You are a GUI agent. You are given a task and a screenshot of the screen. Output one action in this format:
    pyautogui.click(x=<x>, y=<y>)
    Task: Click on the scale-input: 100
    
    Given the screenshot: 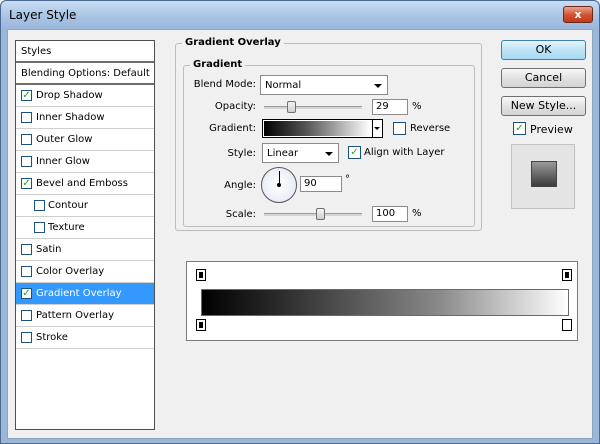 What is the action you would take?
    pyautogui.click(x=390, y=214)
    